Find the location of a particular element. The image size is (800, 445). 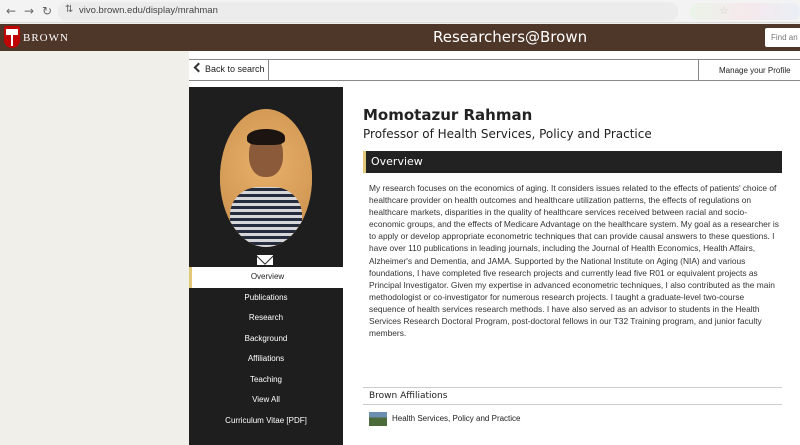

extension-area is located at coordinates (745, 11).